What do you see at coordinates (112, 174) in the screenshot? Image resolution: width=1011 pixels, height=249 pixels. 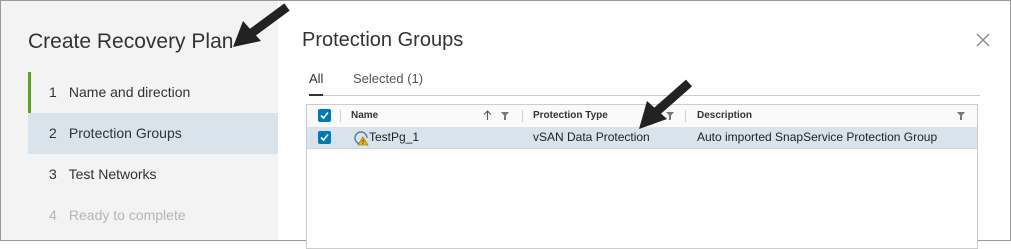 I see `step-label: Test Networks` at bounding box center [112, 174].